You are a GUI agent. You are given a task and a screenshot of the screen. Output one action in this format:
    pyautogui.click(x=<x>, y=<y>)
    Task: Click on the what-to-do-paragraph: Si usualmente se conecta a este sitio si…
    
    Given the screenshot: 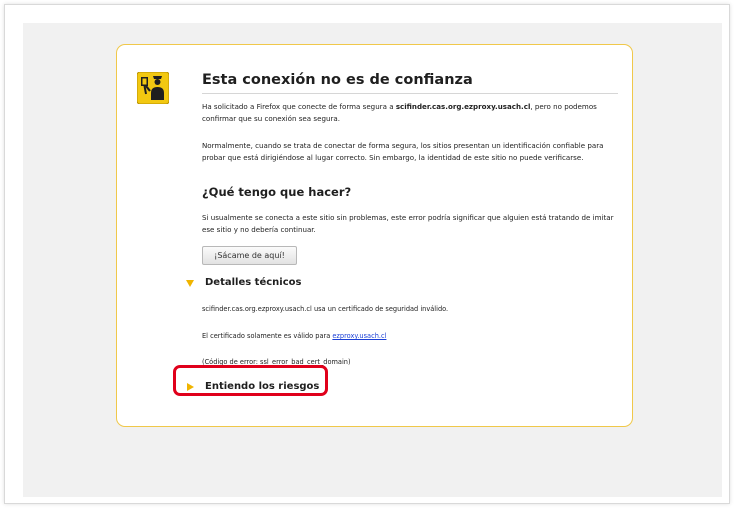 What is the action you would take?
    pyautogui.click(x=408, y=223)
    